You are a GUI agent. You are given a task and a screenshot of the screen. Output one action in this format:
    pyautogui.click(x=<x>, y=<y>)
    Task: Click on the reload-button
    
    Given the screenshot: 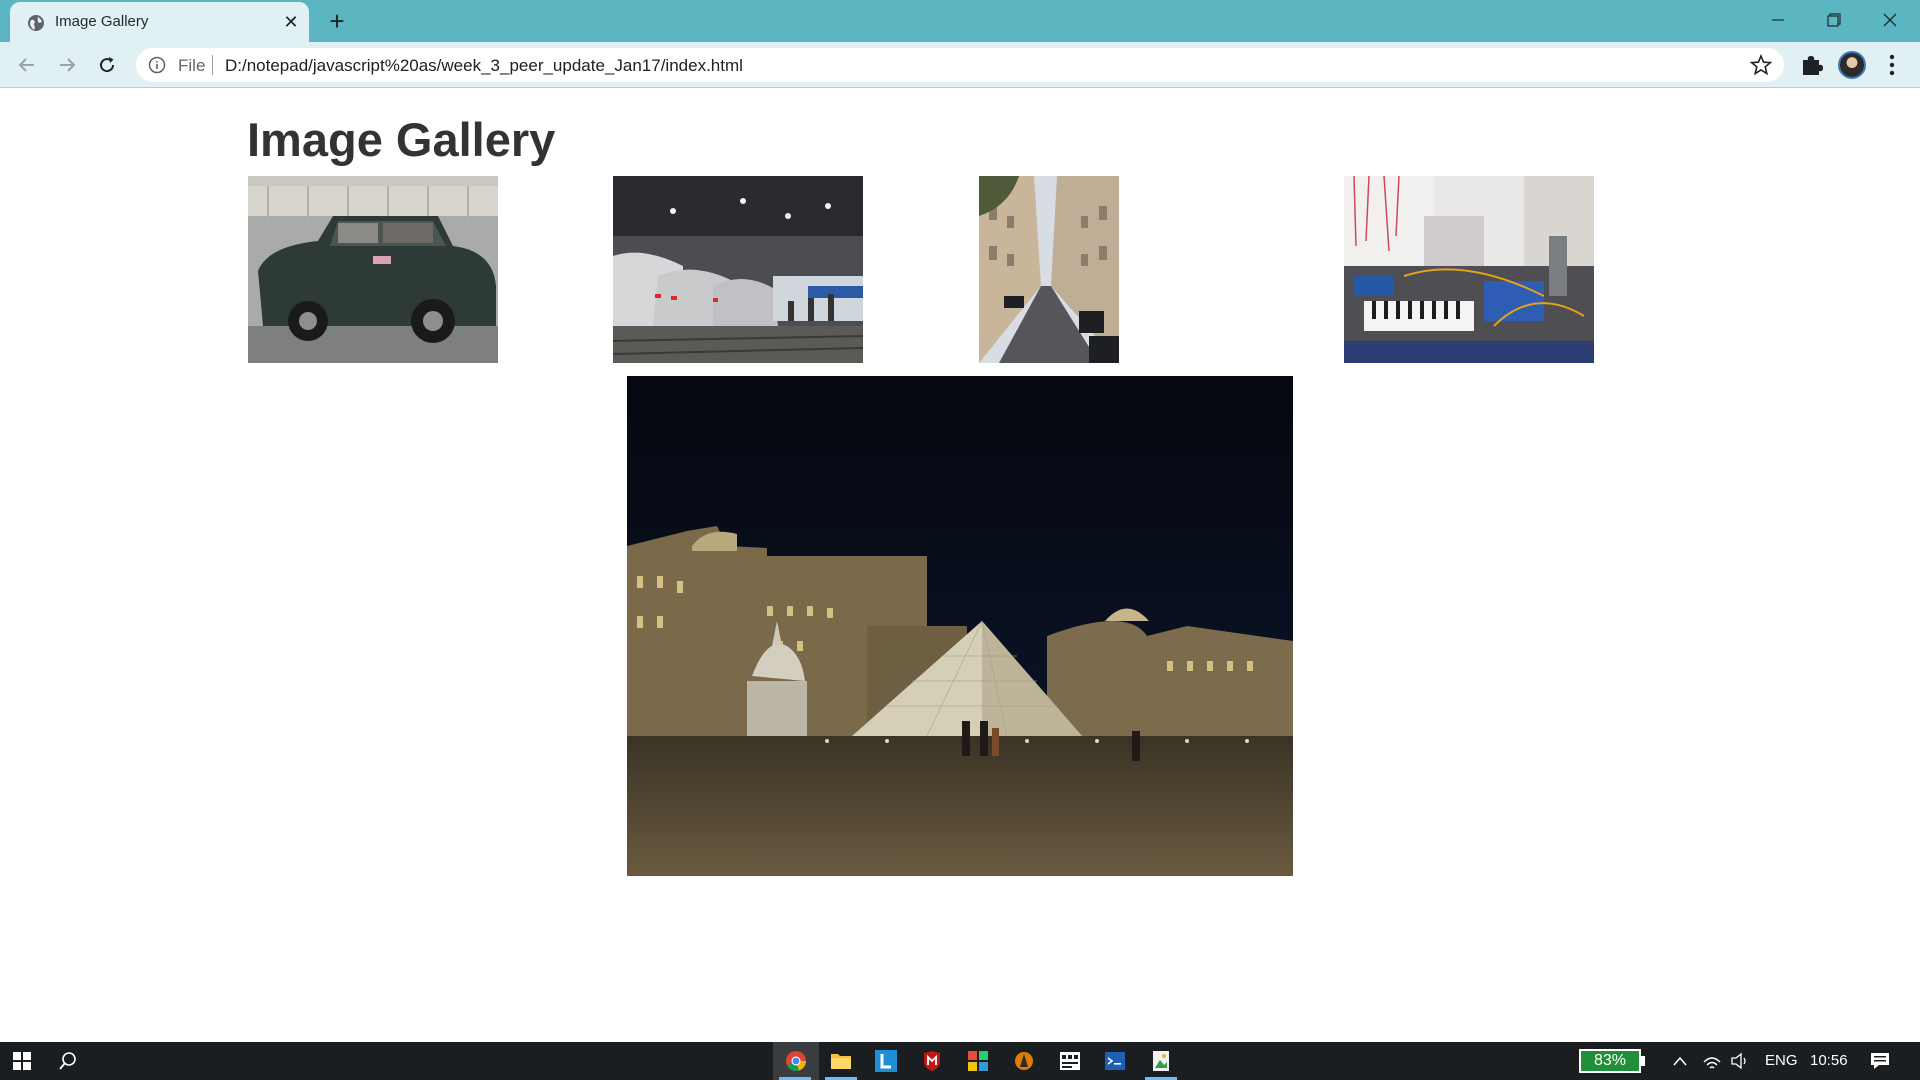 What is the action you would take?
    pyautogui.click(x=107, y=65)
    